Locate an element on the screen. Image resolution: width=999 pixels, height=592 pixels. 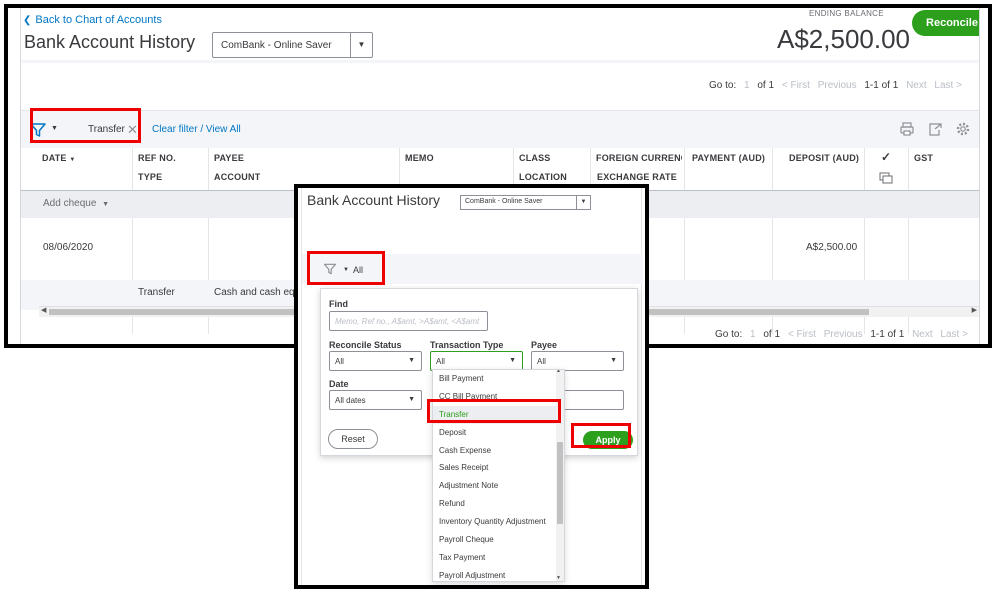
ending-balance-label: ENDING BALANCE is located at coordinates (846, 13).